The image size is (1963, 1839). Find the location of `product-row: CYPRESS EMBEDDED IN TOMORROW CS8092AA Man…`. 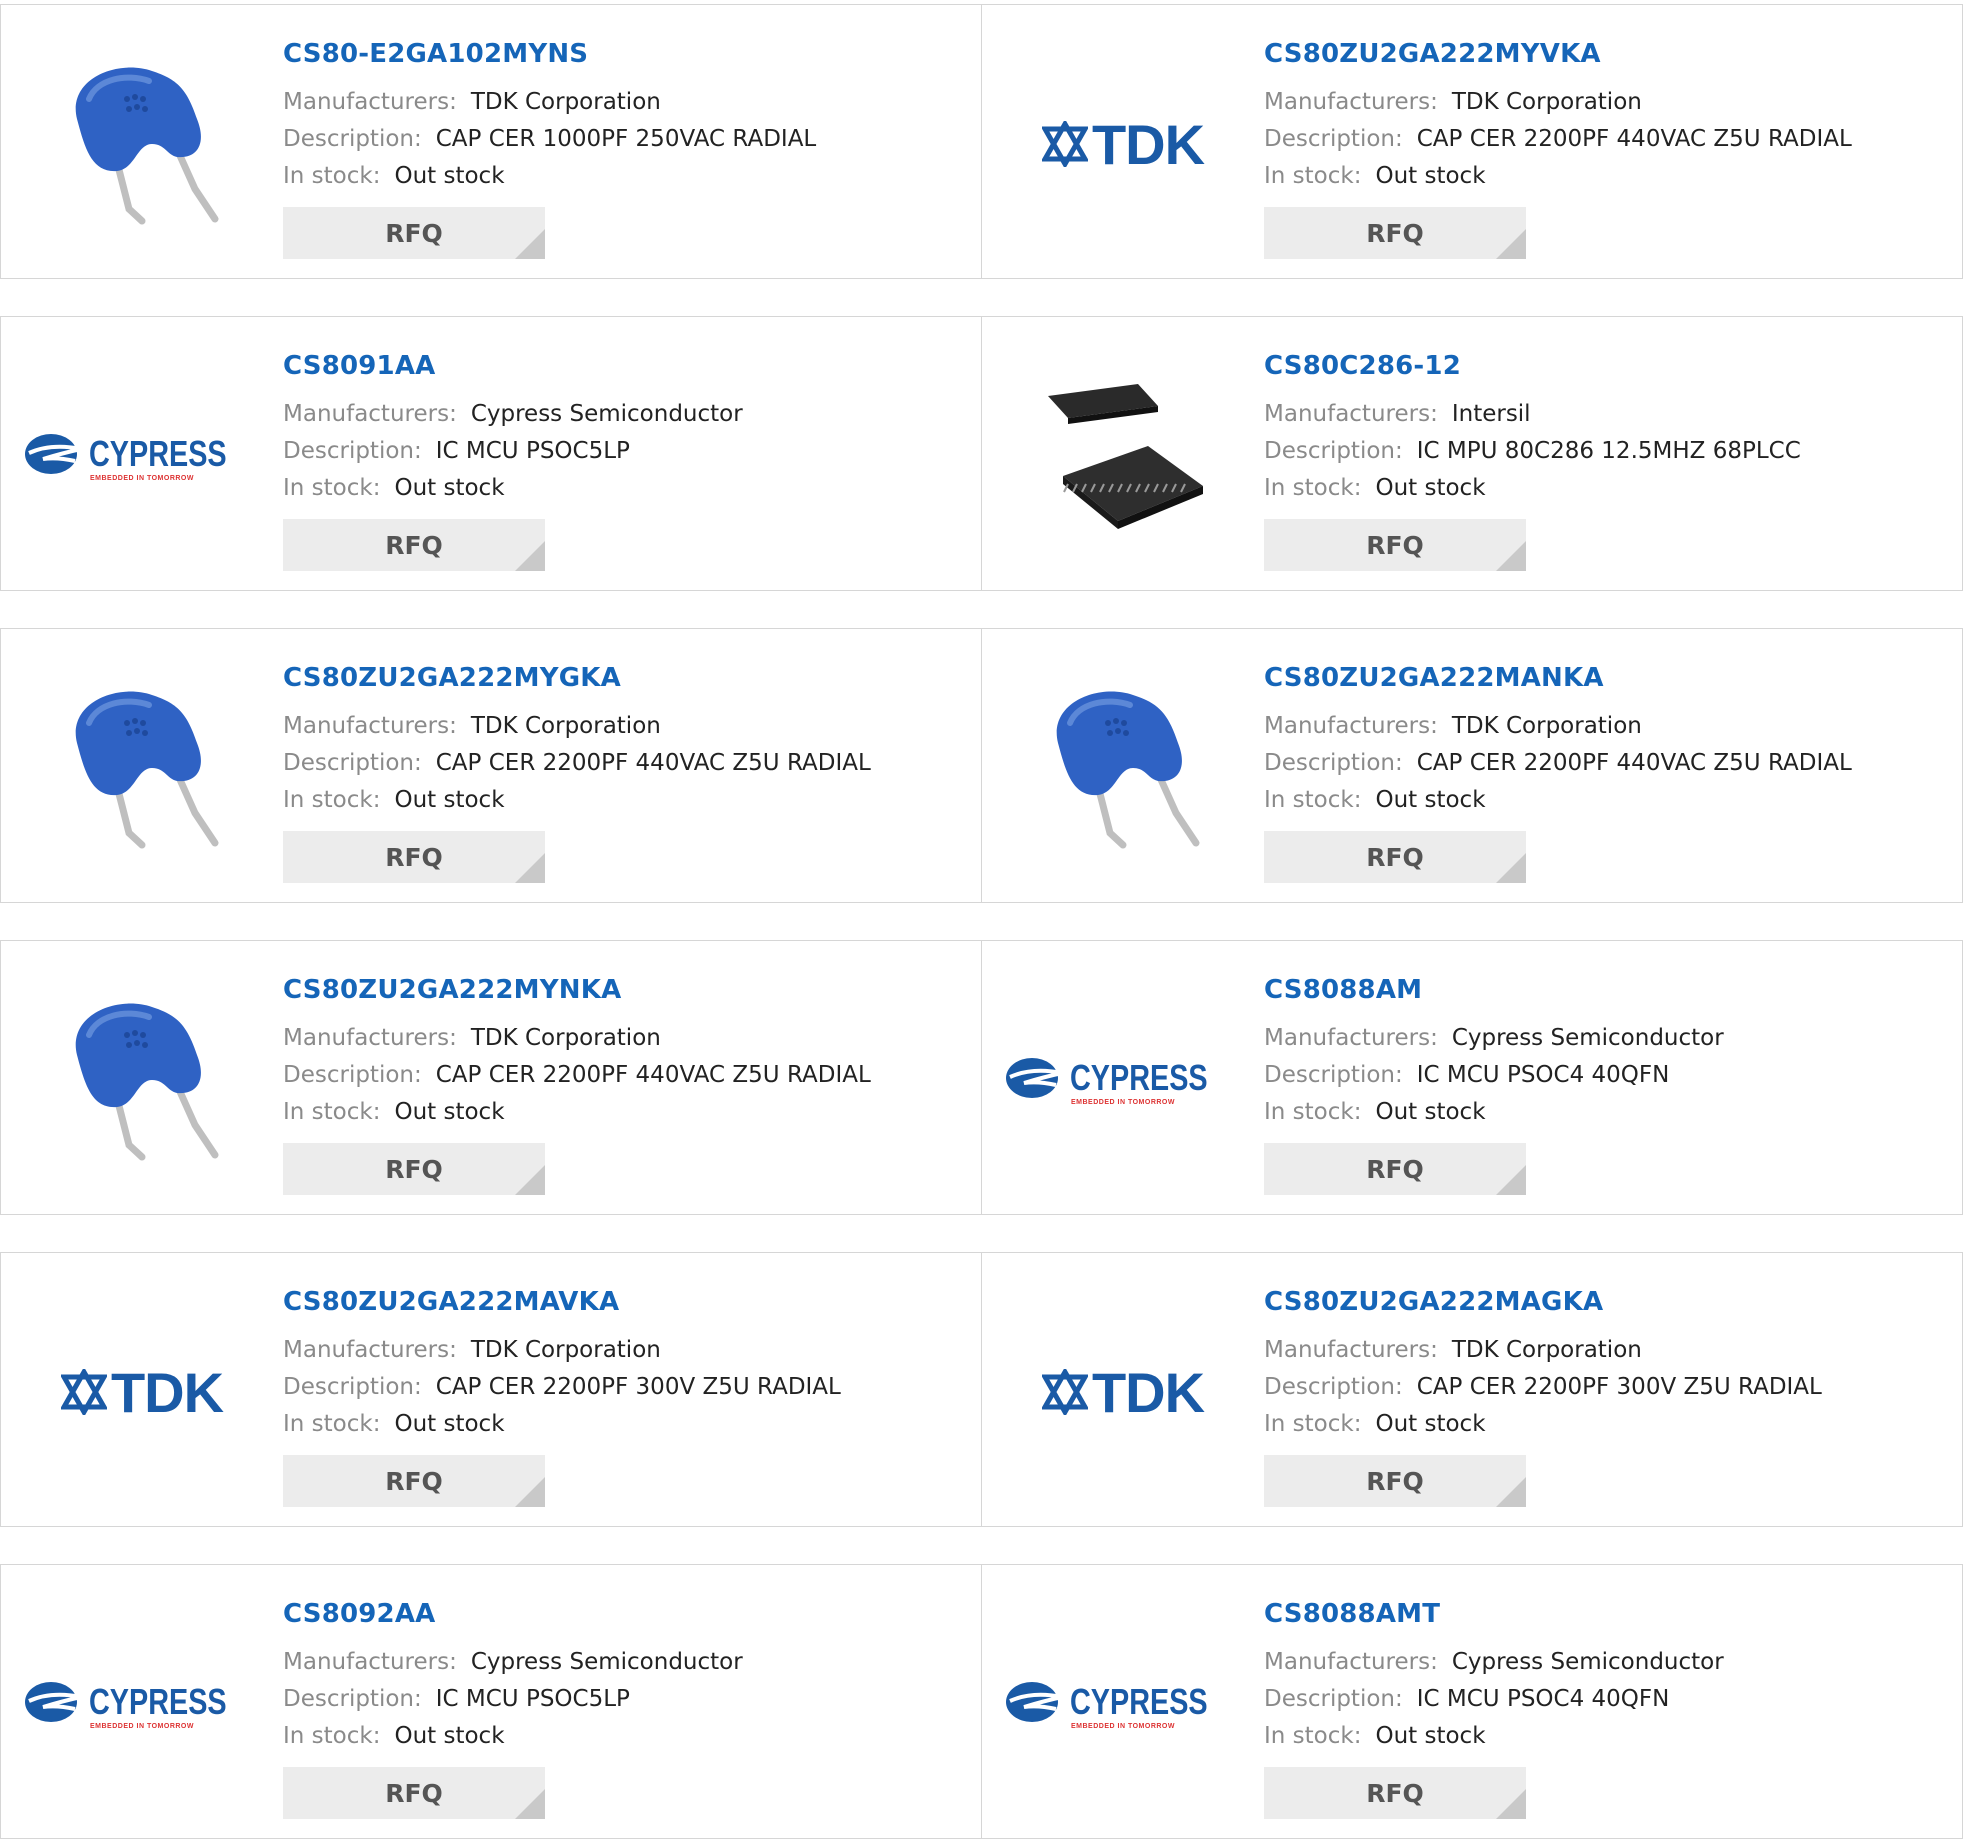

product-row: CYPRESS EMBEDDED IN TOMORROW CS8092AA Man… is located at coordinates (981, 1701).